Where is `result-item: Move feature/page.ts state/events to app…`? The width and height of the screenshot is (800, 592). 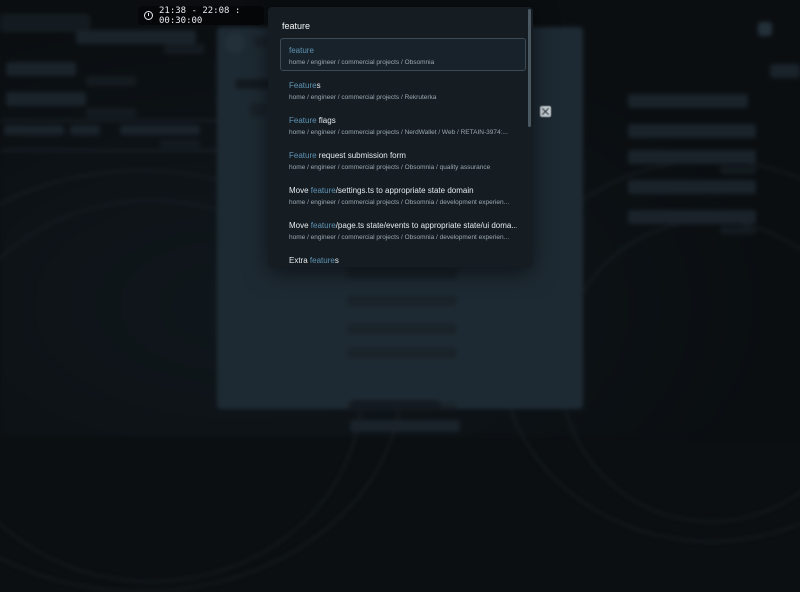
result-item: Move feature/page.ts state/events to app… is located at coordinates (403, 229).